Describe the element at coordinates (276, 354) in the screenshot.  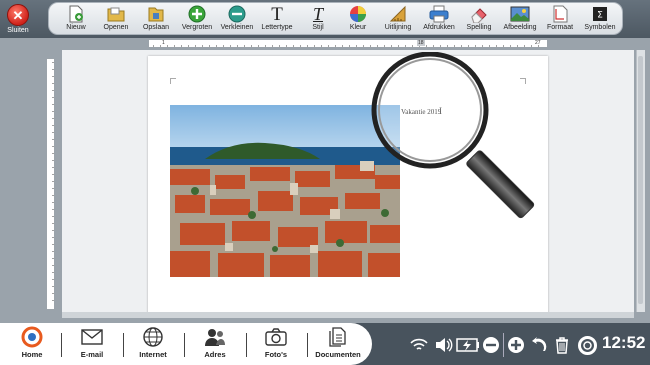
I see `nav-photos-label: Foto's` at that location.